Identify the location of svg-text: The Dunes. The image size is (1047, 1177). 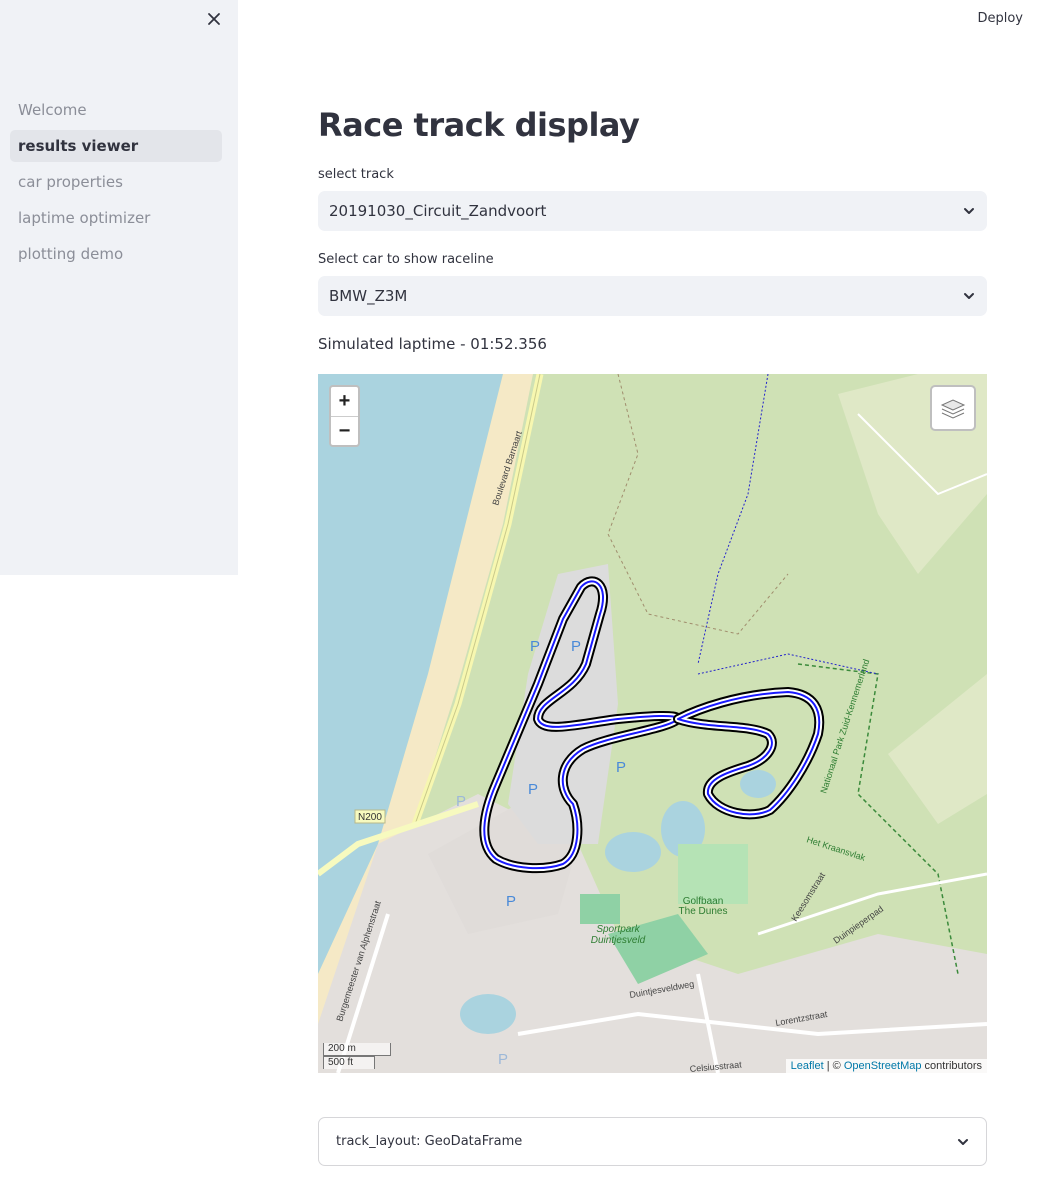
(703, 911).